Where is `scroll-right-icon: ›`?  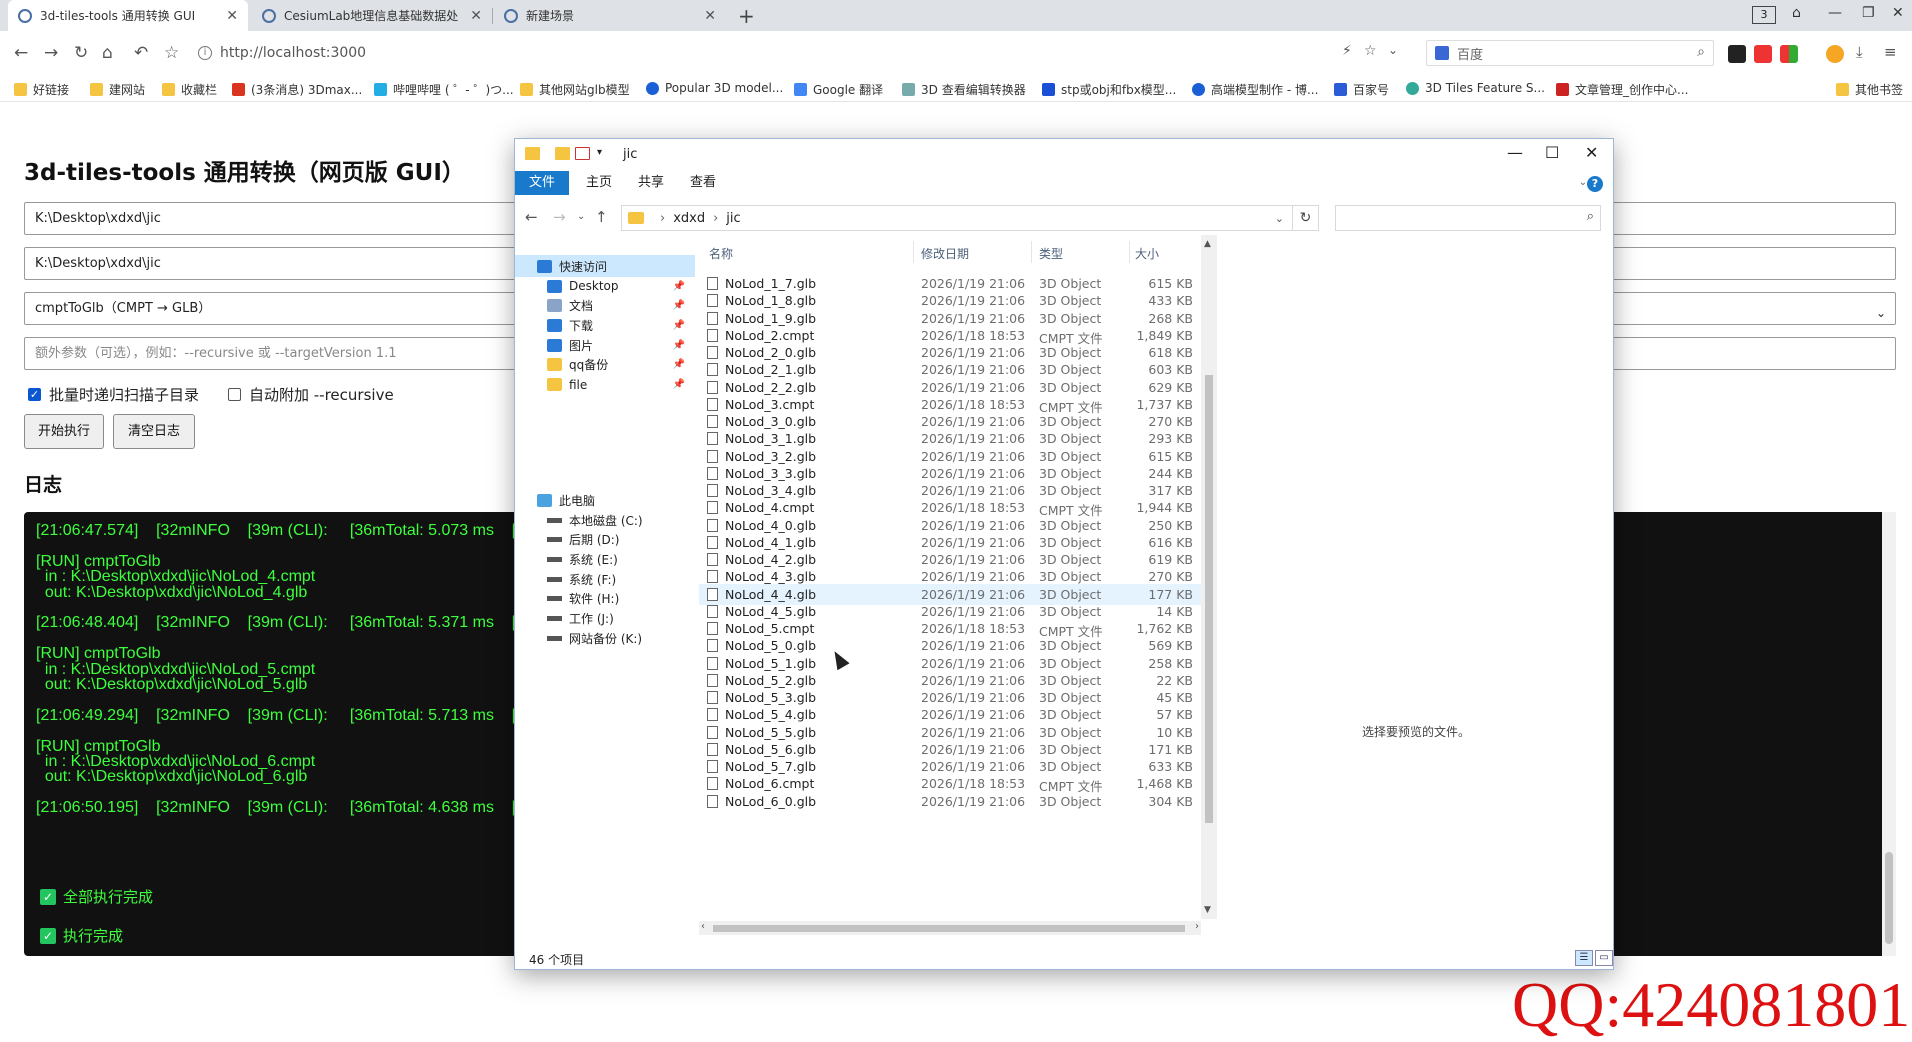
scroll-right-icon: › is located at coordinates (1197, 926).